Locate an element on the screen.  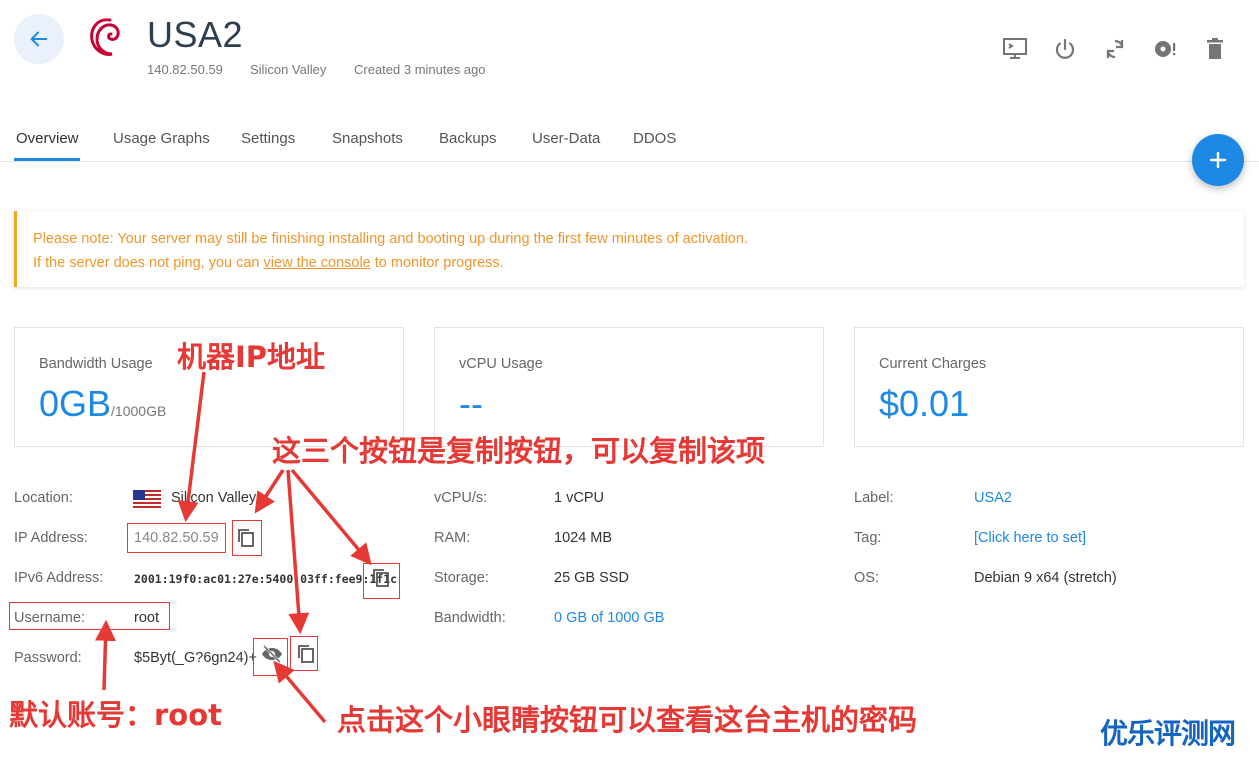
username-highlight-box is located at coordinates (89, 616).